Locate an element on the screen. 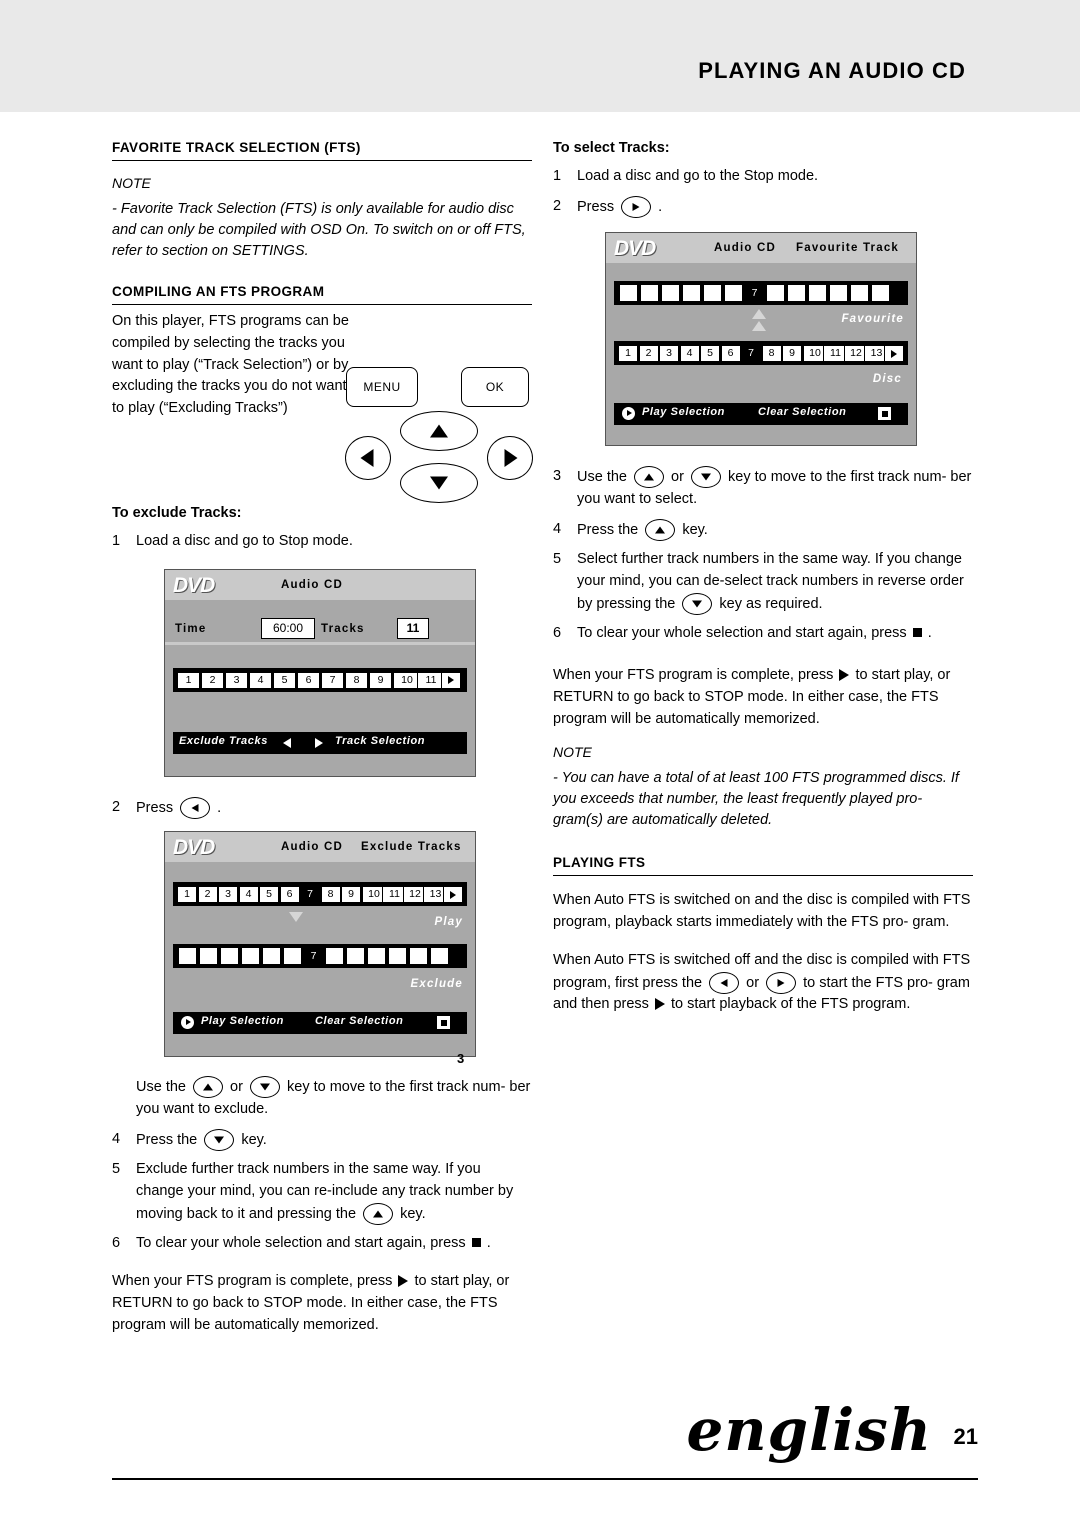  arrow-down-icon is located at coordinates (296, 917).